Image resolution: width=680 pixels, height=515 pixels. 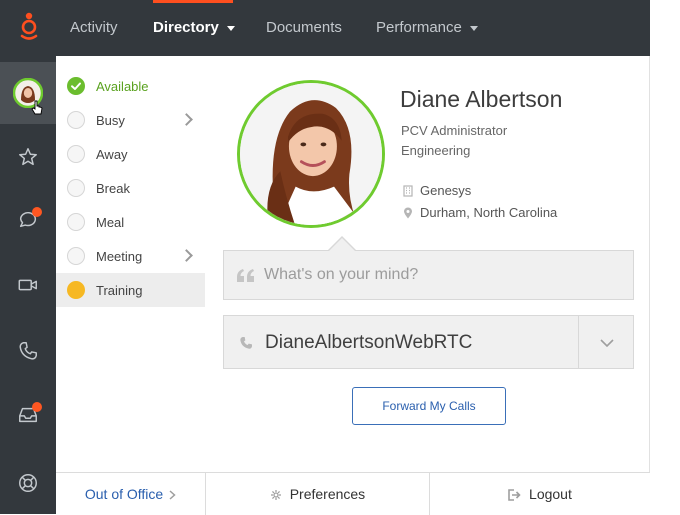 I want to click on location-label: Durham, North Carolina, so click(x=489, y=212).